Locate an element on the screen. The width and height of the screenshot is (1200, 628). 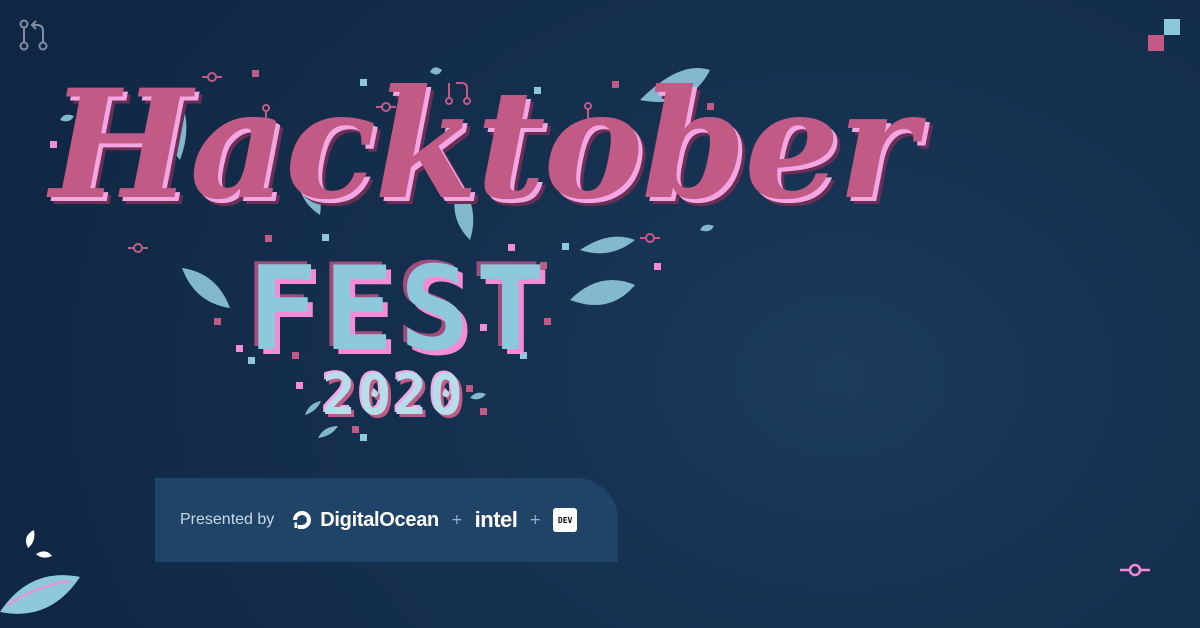
fest-wordmark: FEST is located at coordinates (400, 309).